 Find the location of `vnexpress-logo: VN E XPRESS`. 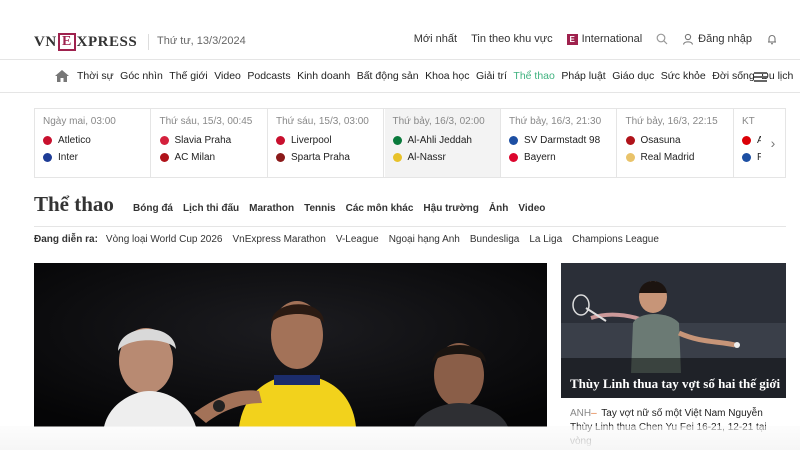

vnexpress-logo: VN E XPRESS is located at coordinates (85, 42).